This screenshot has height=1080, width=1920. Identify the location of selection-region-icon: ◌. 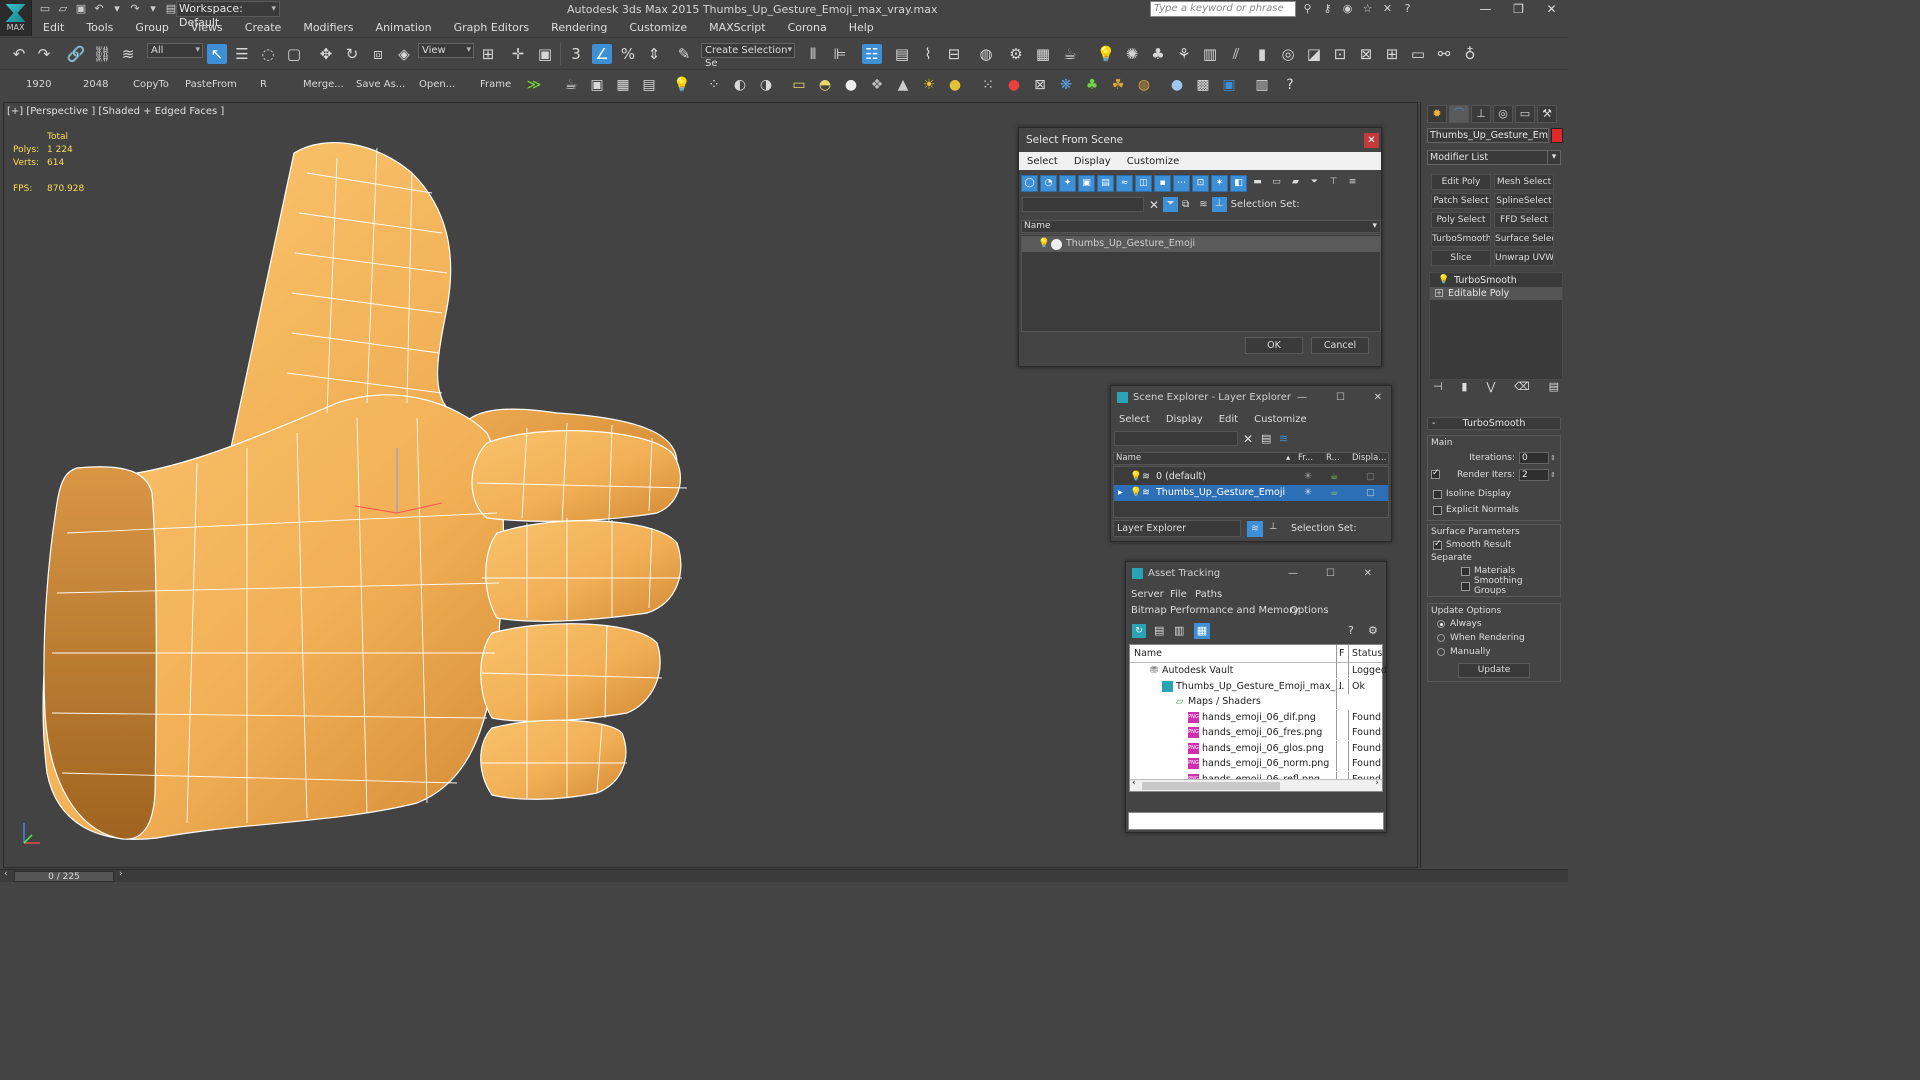
(268, 54).